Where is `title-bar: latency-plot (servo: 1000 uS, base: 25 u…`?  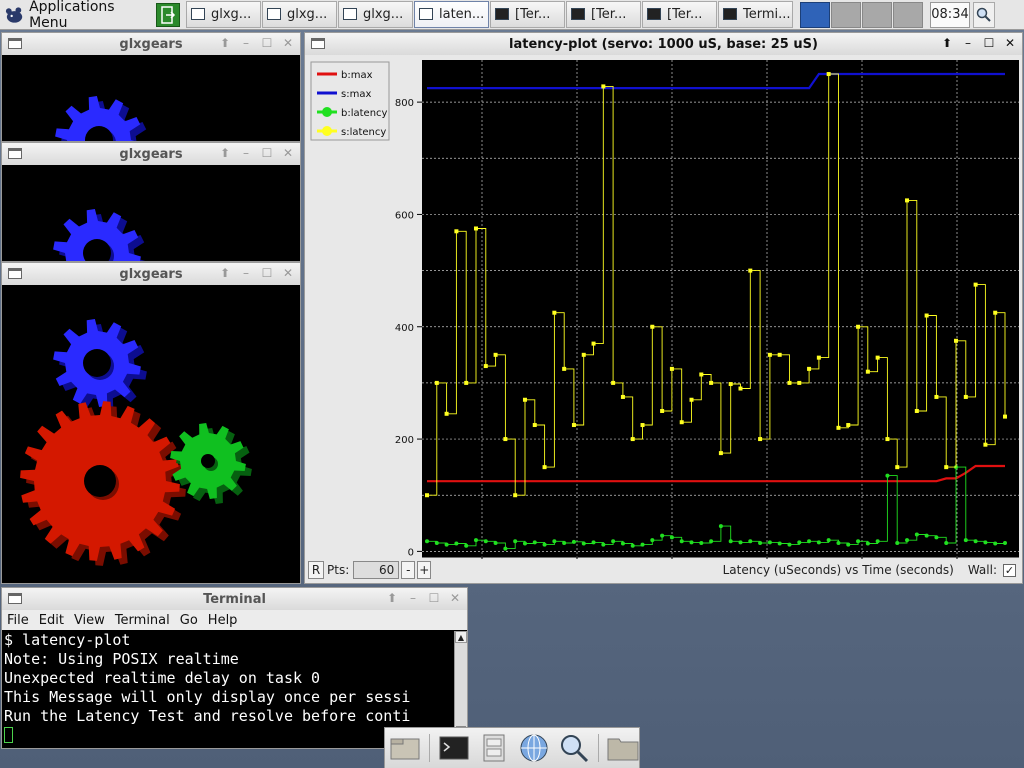
title-bar: latency-plot (servo: 1000 uS, base: 25 u… is located at coordinates (663, 44).